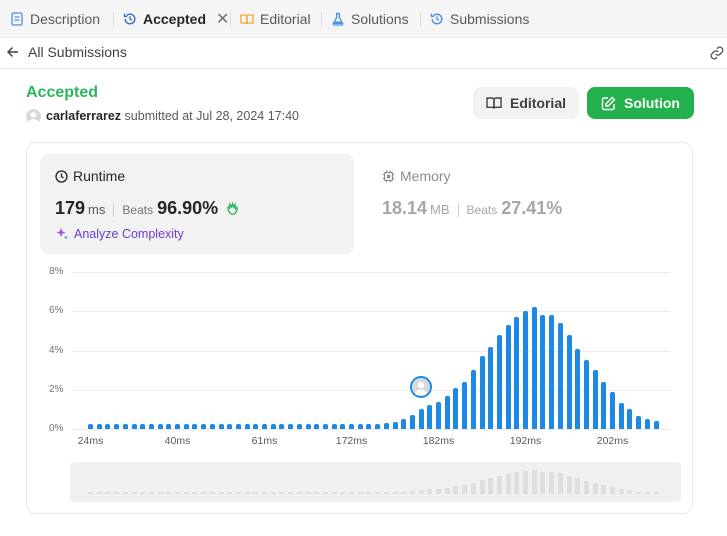 The height and width of the screenshot is (536, 727). Describe the element at coordinates (97, 209) in the screenshot. I see `runtime-unit: ms` at that location.